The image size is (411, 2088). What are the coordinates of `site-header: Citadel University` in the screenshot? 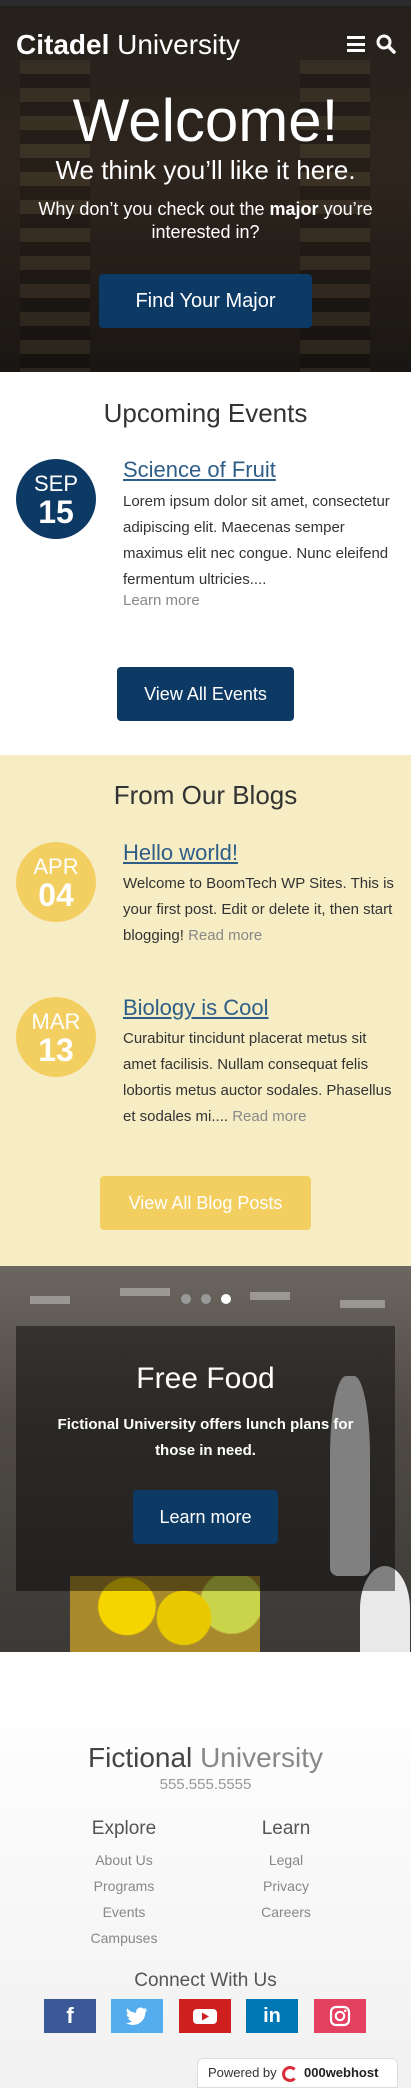 It's located at (205, 46).